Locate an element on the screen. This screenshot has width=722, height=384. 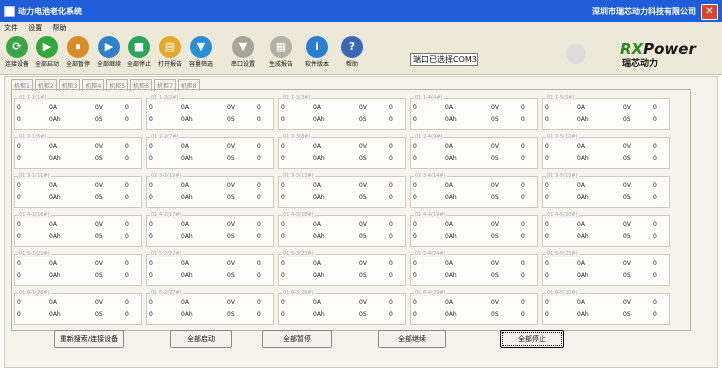
port-status-field: 端口已选择COM3 is located at coordinates (444, 59).